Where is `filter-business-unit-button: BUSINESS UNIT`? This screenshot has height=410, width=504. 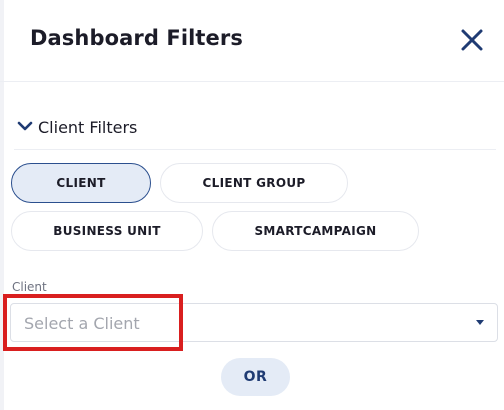
filter-business-unit-button: BUSINESS UNIT is located at coordinates (107, 231).